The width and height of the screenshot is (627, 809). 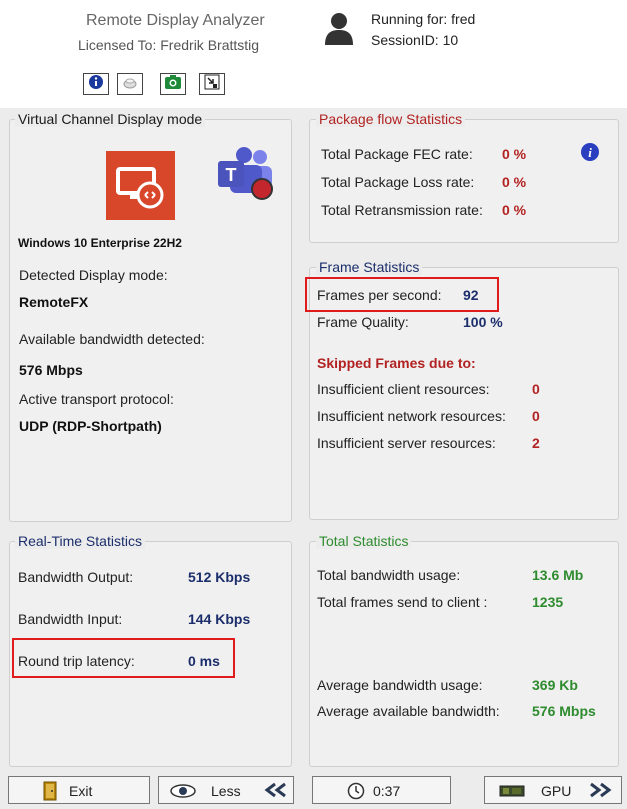 I want to click on fps-label: Frames per second:, so click(x=379, y=295).